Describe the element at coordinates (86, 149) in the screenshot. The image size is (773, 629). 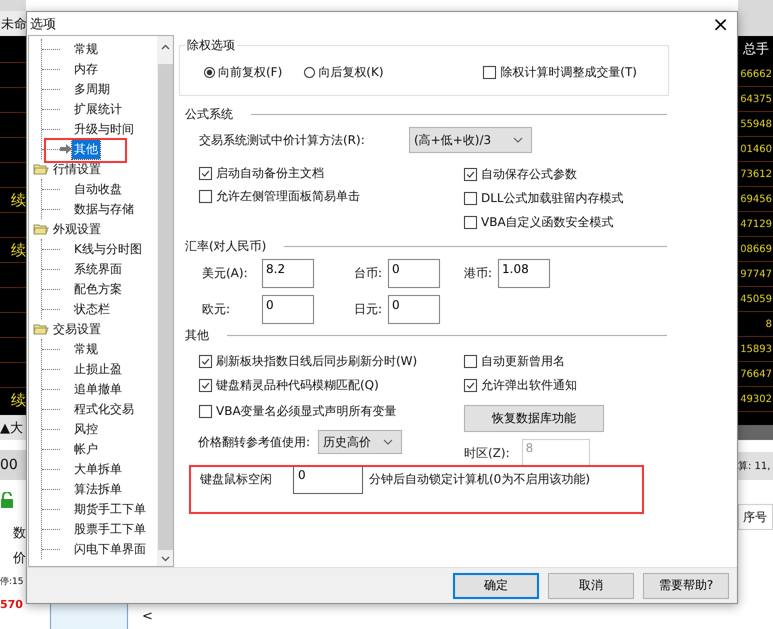
I see `tree-item: 其他` at that location.